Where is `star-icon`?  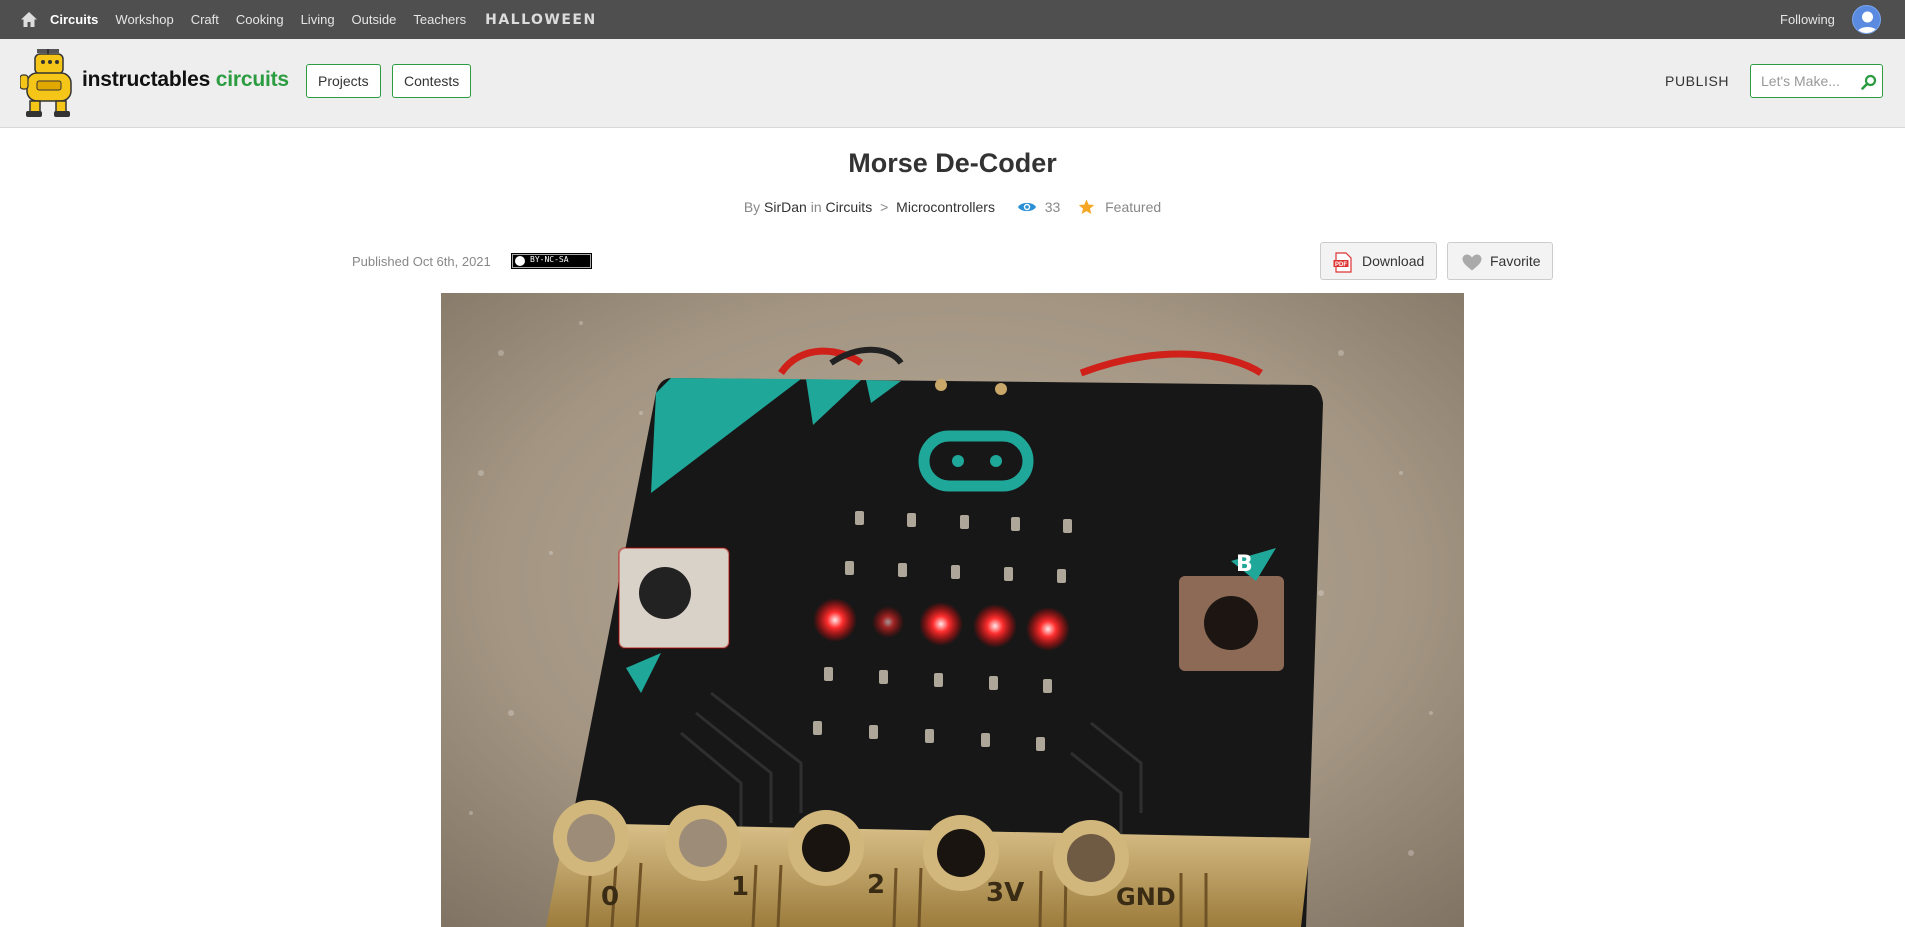 star-icon is located at coordinates (1087, 206).